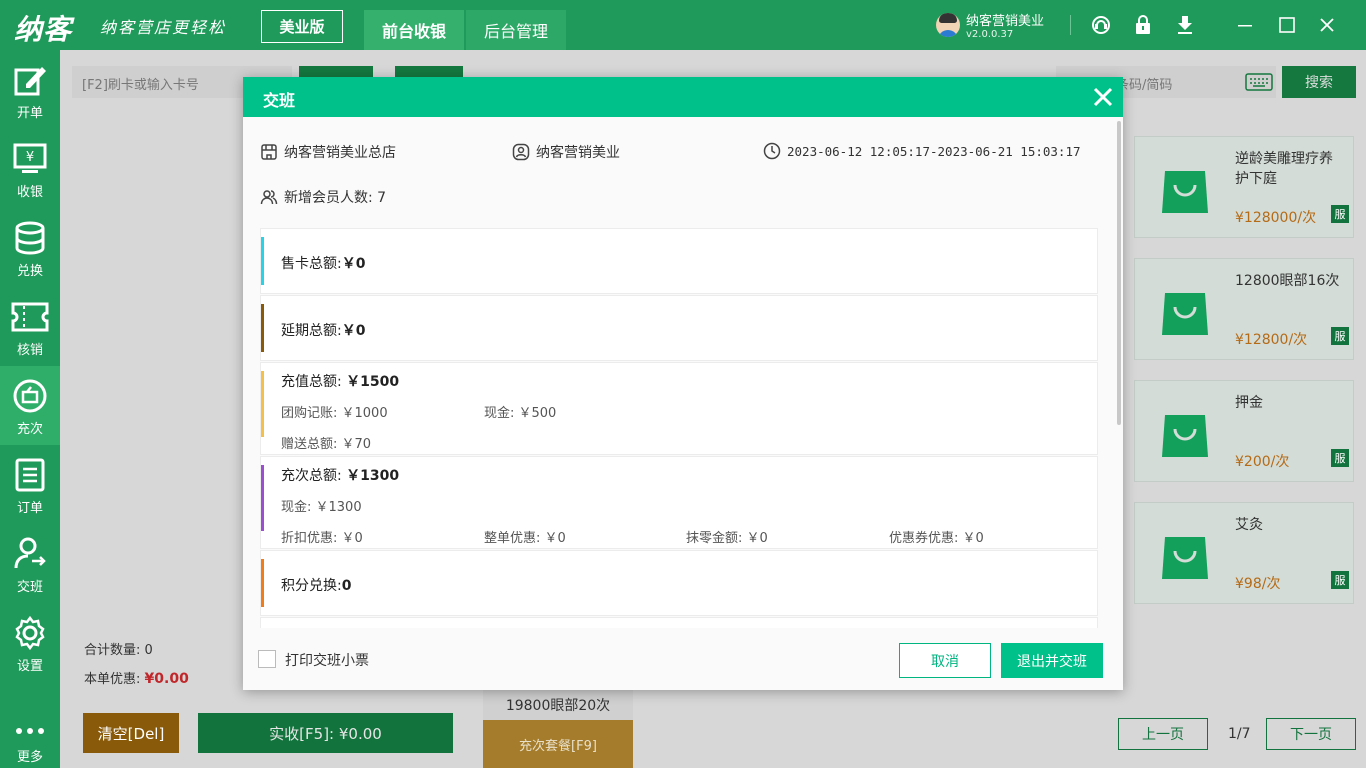 This screenshot has width=1366, height=768. What do you see at coordinates (269, 197) in the screenshot?
I see `users-icon` at bounding box center [269, 197].